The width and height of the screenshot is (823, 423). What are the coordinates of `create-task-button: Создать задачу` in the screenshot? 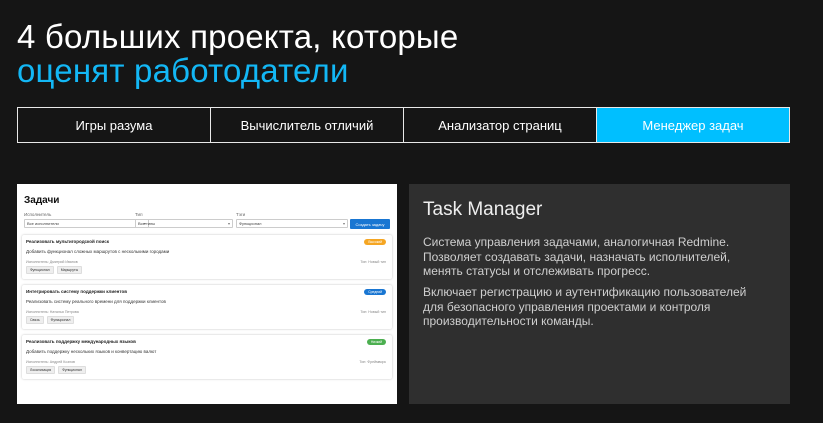 It's located at (370, 224).